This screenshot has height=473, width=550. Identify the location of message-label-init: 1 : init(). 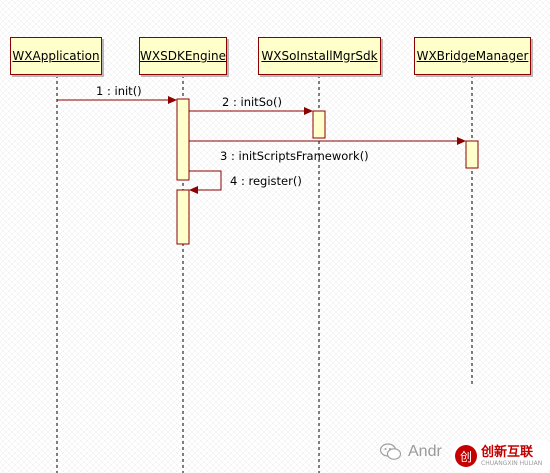
(119, 91).